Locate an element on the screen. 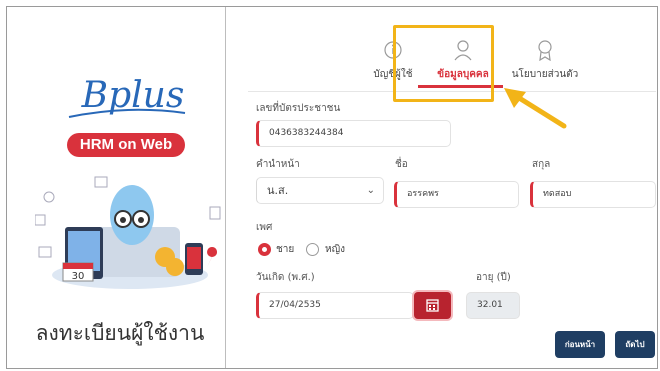 The height and width of the screenshot is (371, 660). next-button: ถัดไป is located at coordinates (635, 344).